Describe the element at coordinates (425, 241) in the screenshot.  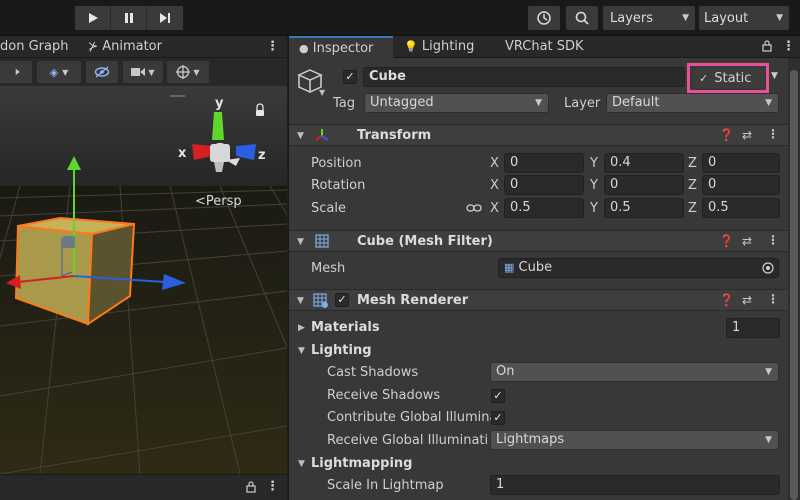
I see `component-title: Cube (Mesh Filter)` at that location.